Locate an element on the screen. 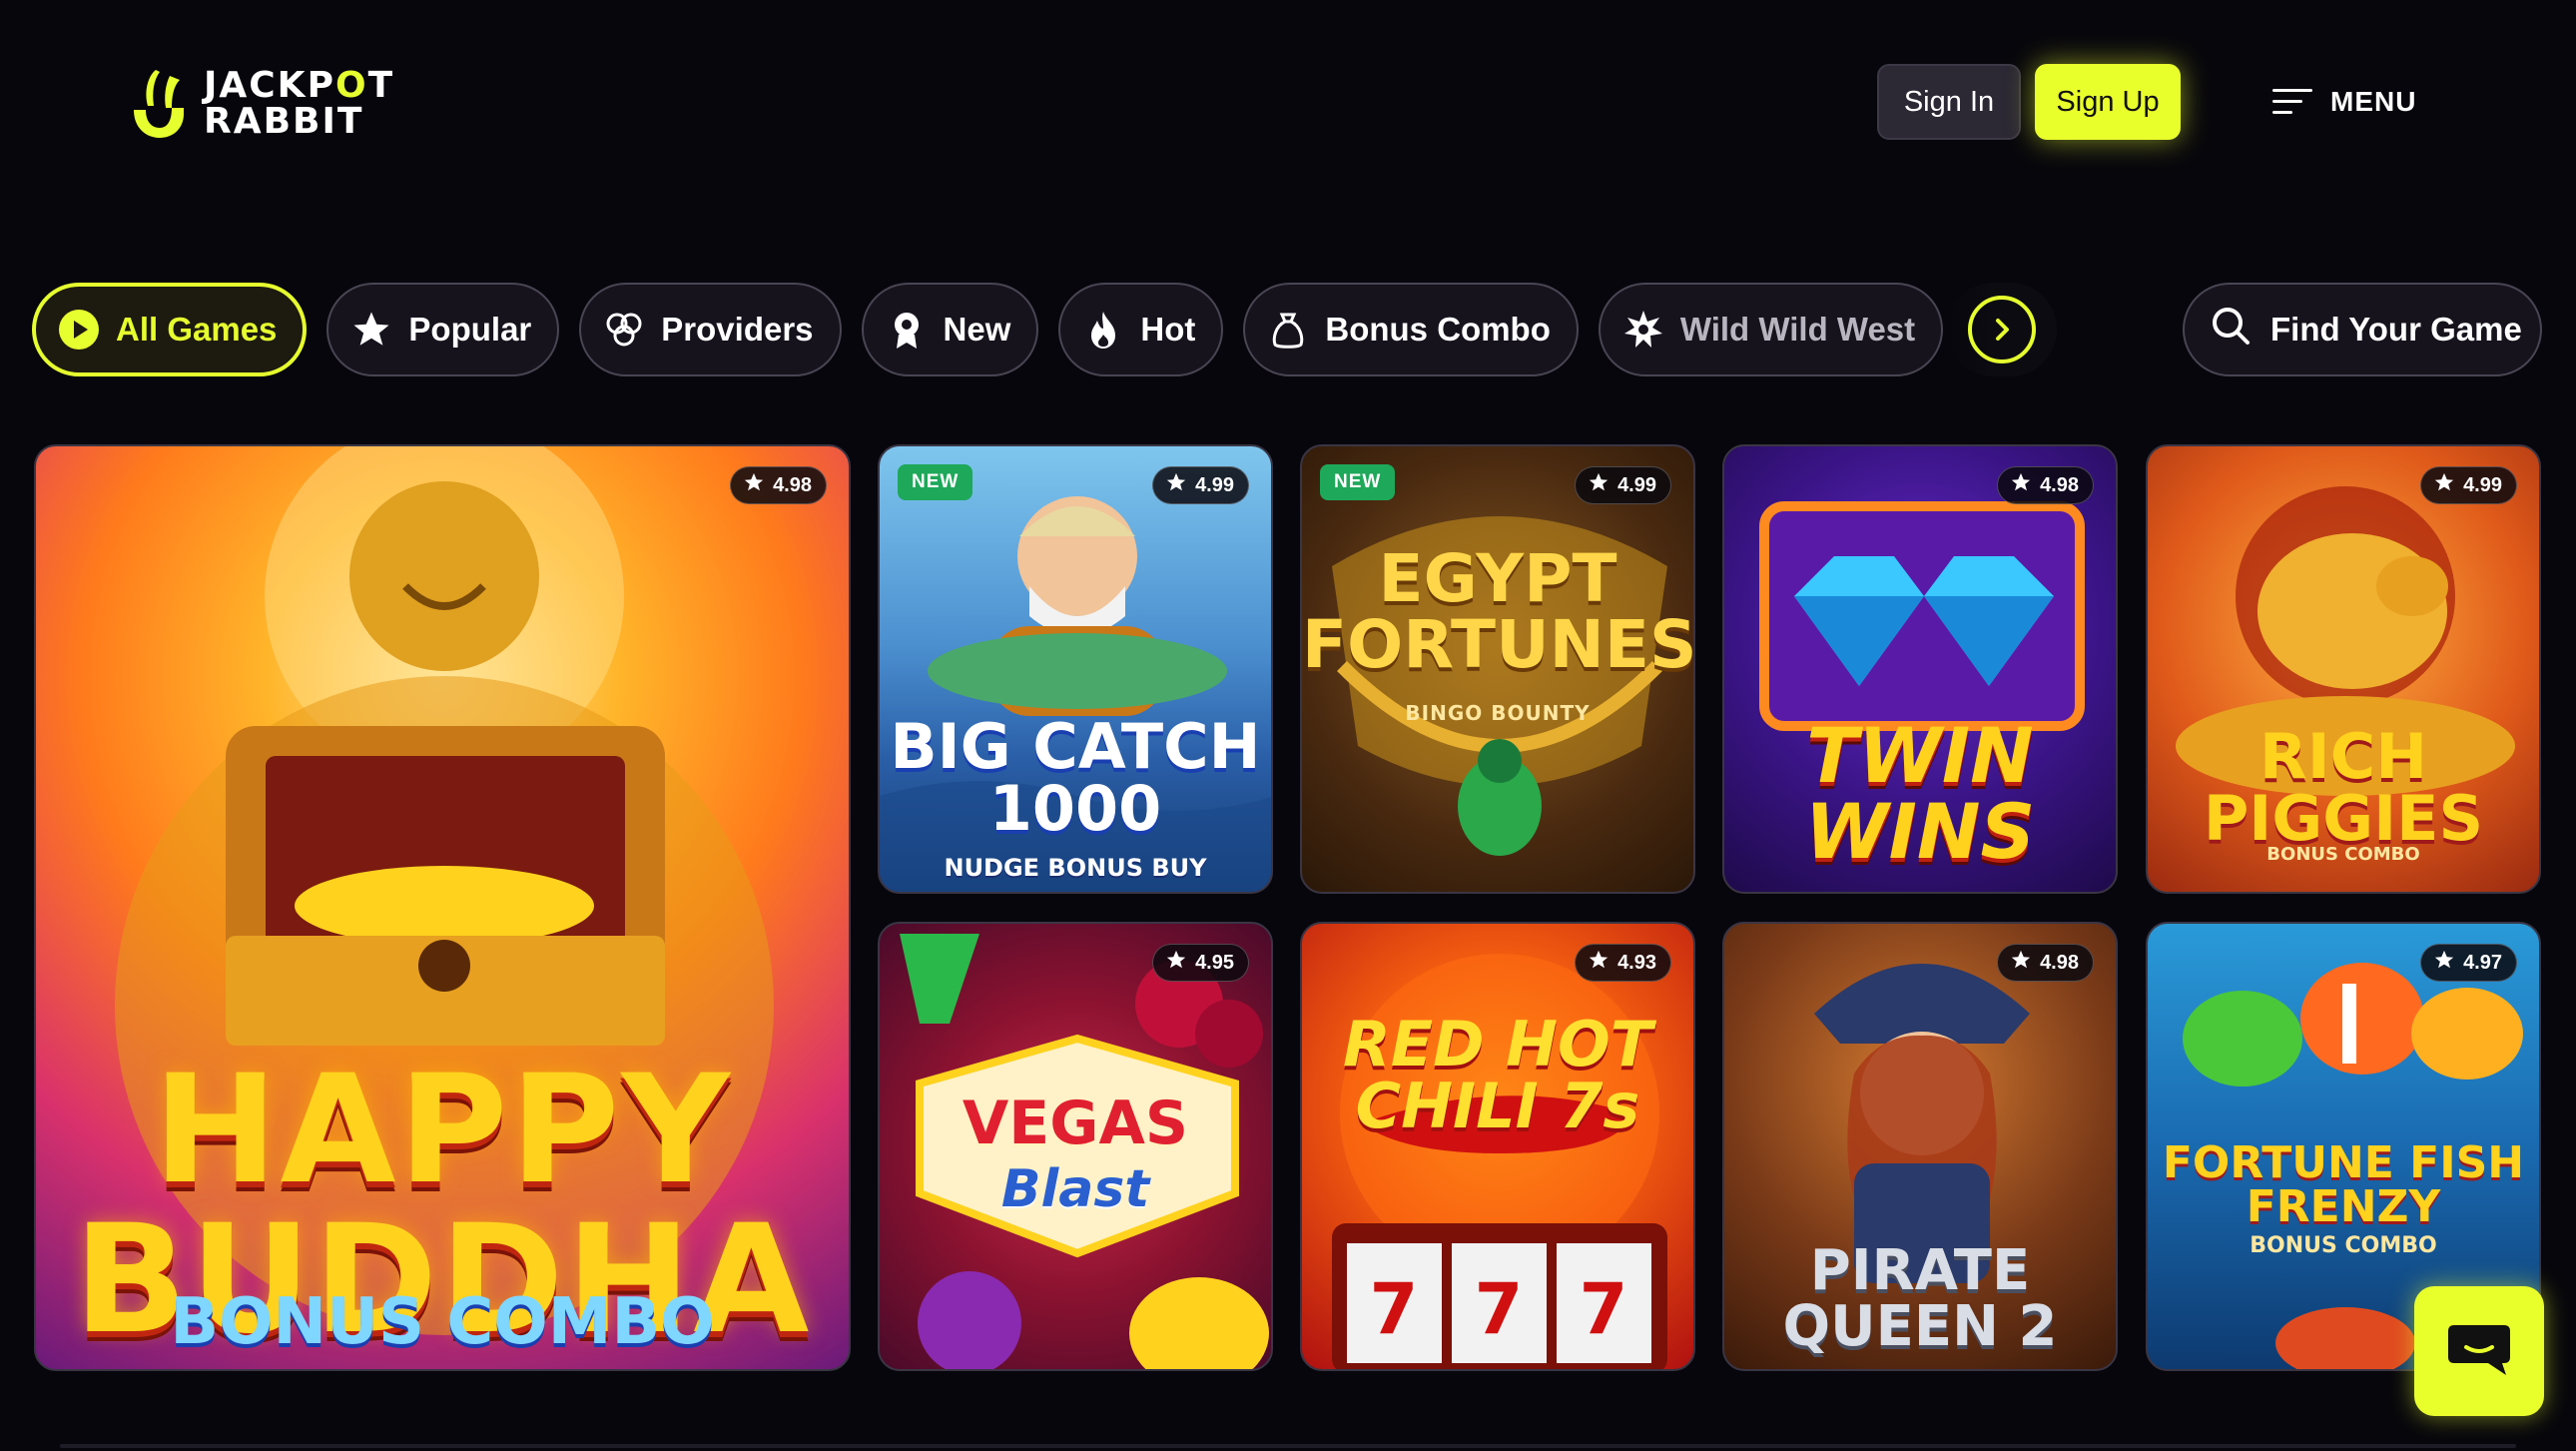 Image resolution: width=2576 pixels, height=1451 pixels. rating-badge: 4.95 is located at coordinates (1200, 963).